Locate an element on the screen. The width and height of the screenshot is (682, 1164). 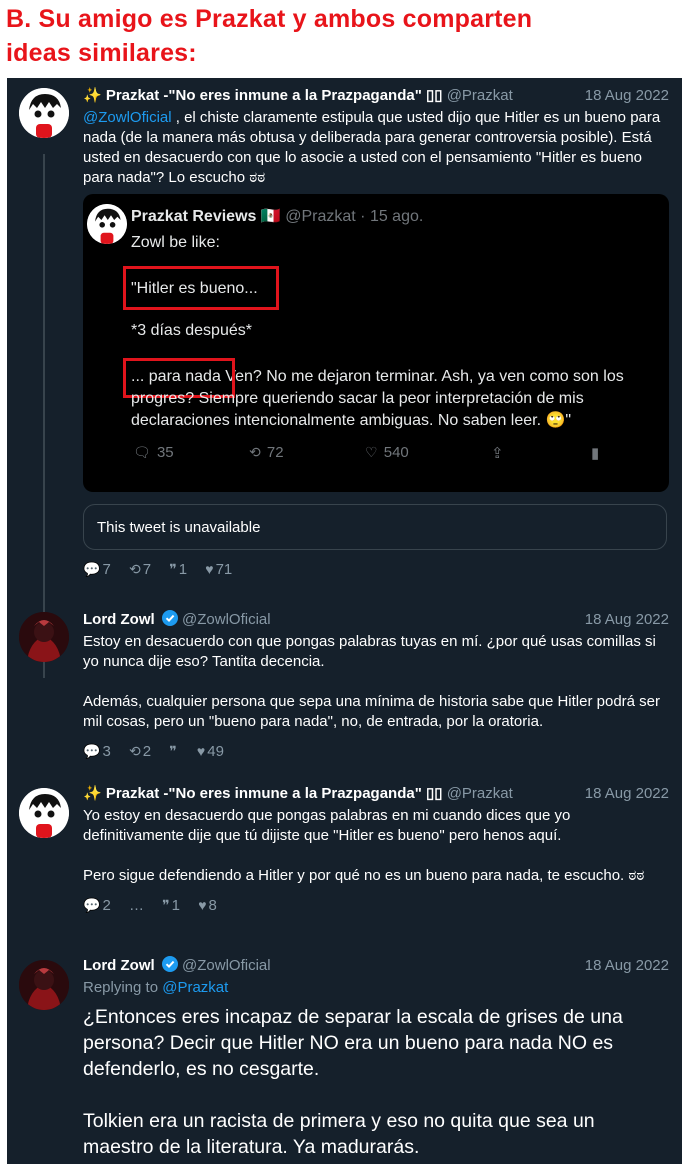
share-icon: ⇪ is located at coordinates (497, 453).